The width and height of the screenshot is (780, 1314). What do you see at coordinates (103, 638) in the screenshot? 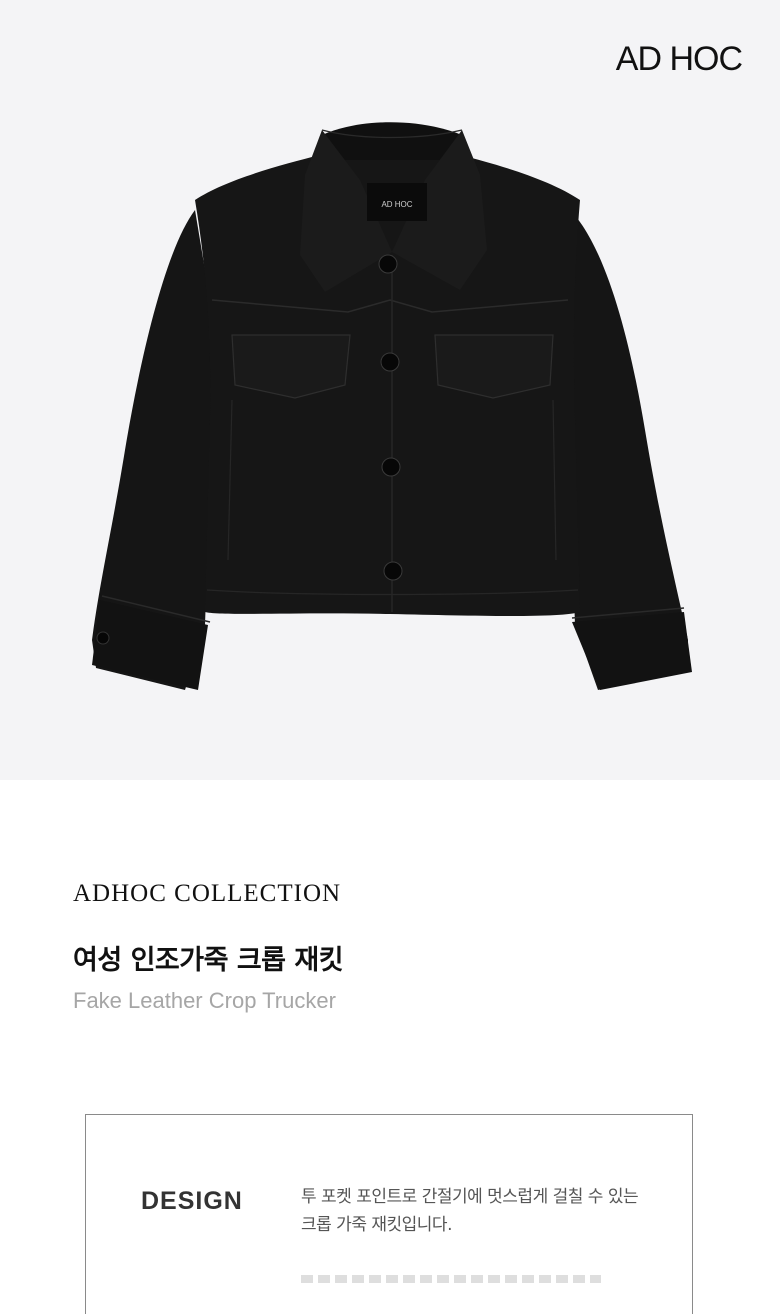
I see `jacket-cuff-button` at bounding box center [103, 638].